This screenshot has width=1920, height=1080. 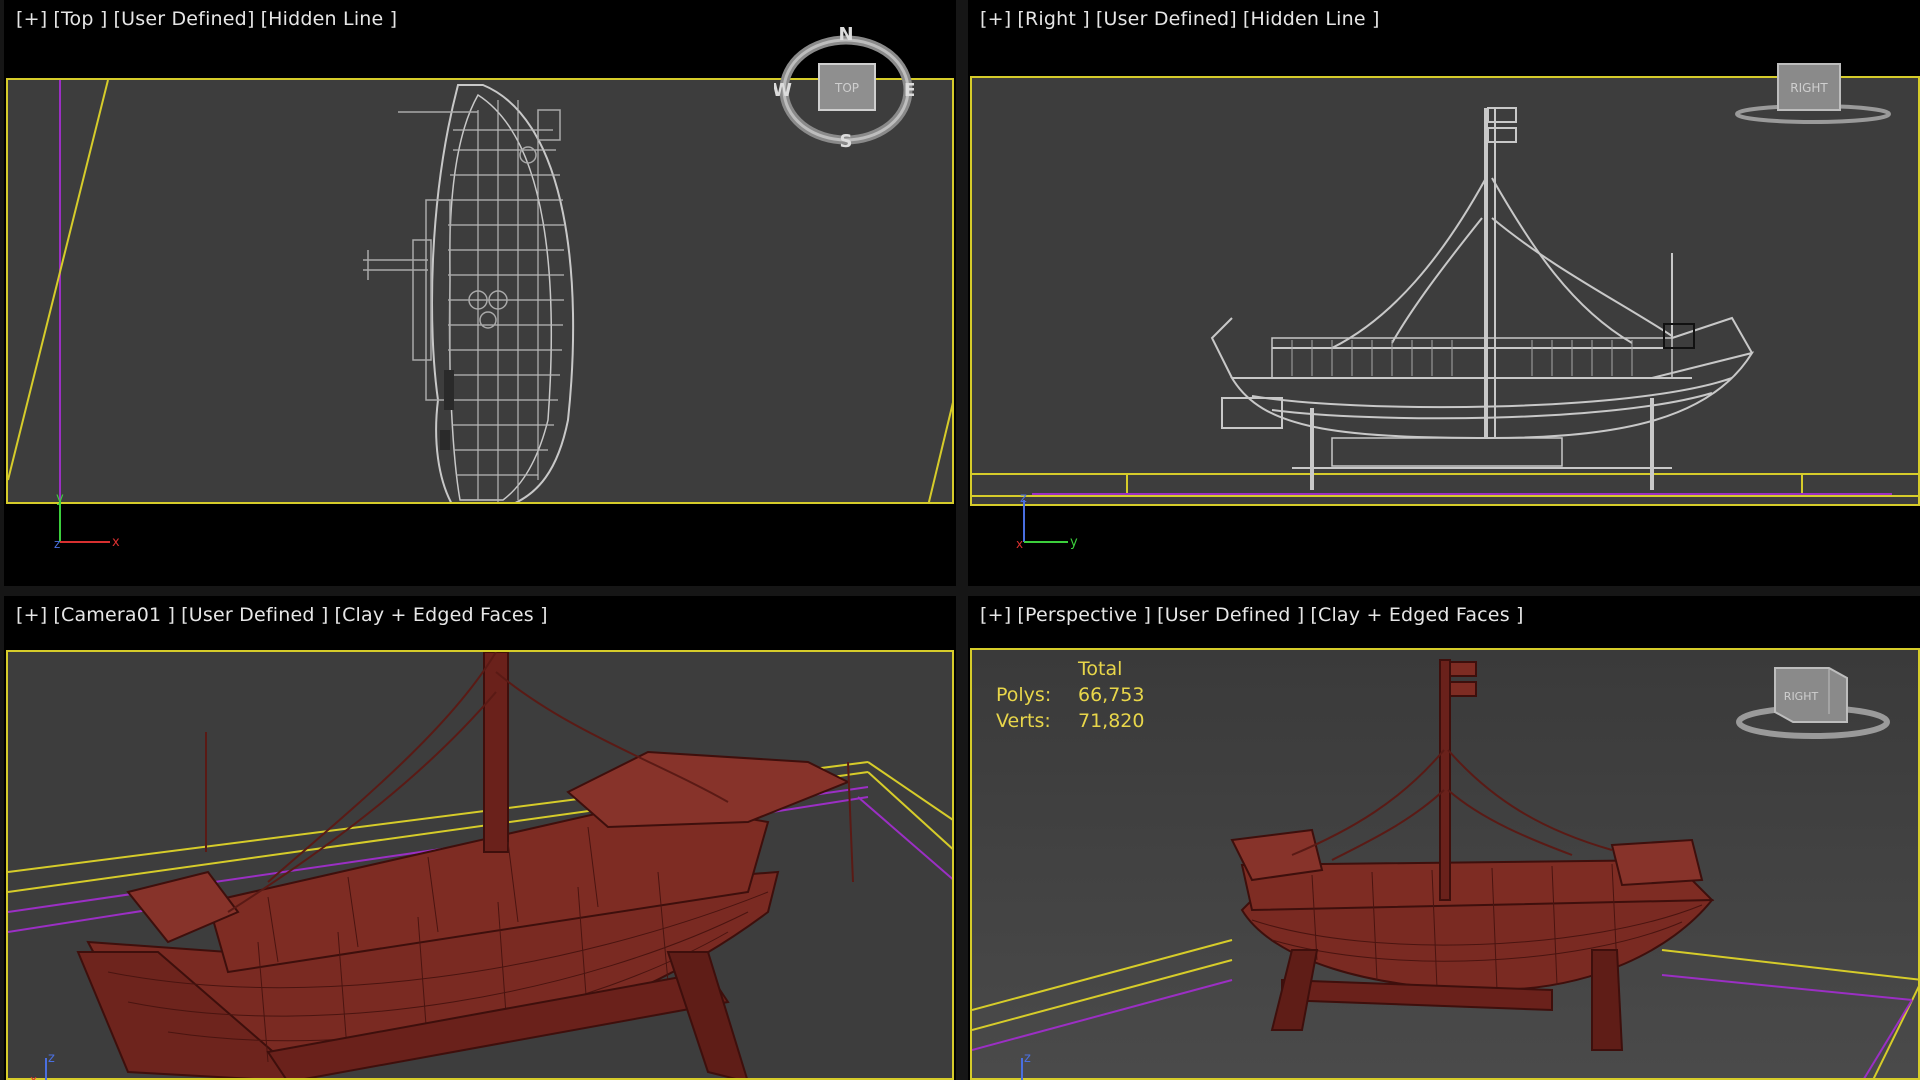 I want to click on viewport-label: [+] [Right ] [User Defined] [Hidden Line ], so click(x=1183, y=19).